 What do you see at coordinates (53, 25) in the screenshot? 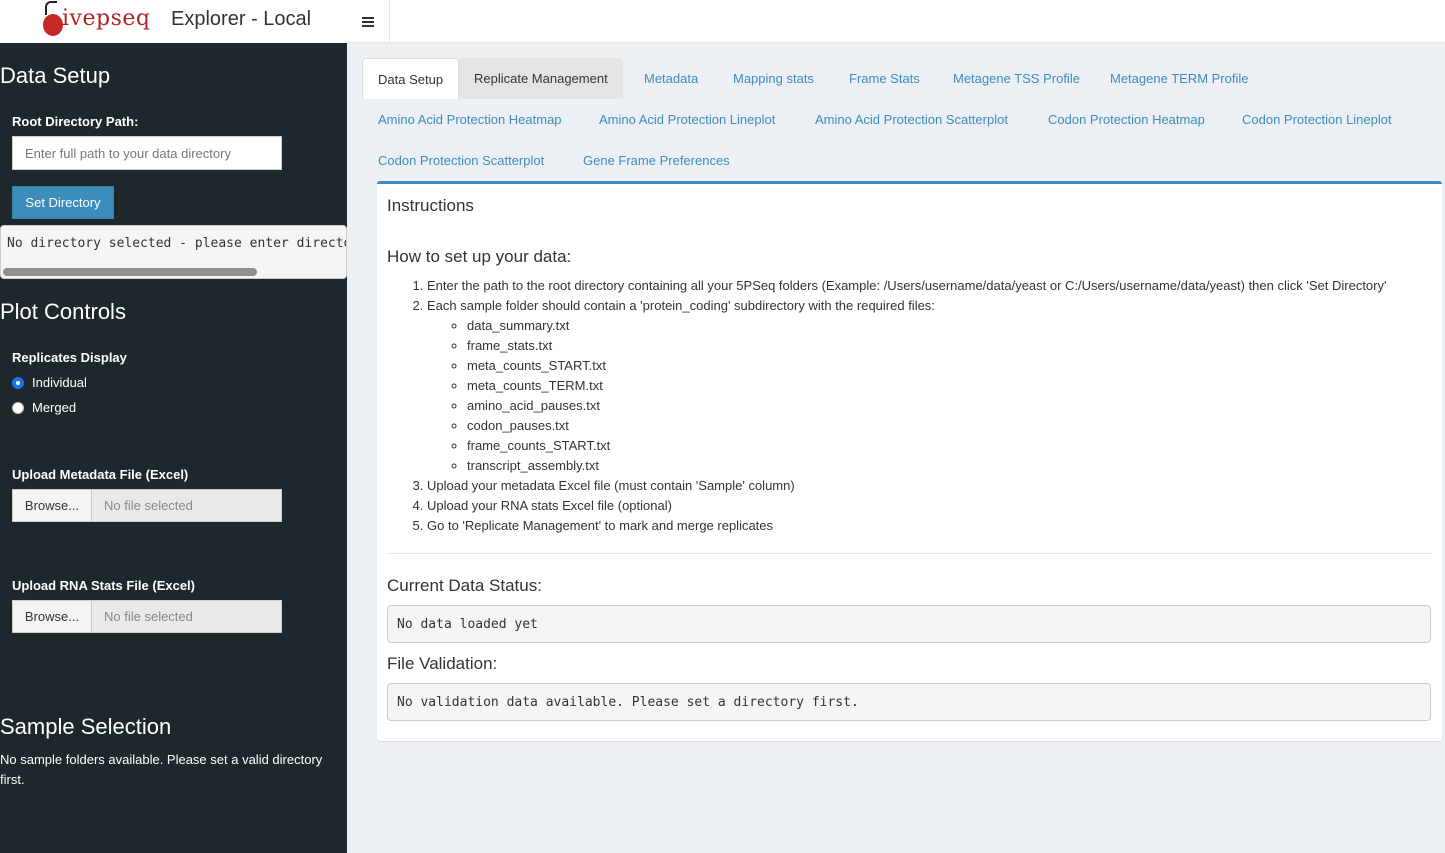
I see `logo-mark-icon` at bounding box center [53, 25].